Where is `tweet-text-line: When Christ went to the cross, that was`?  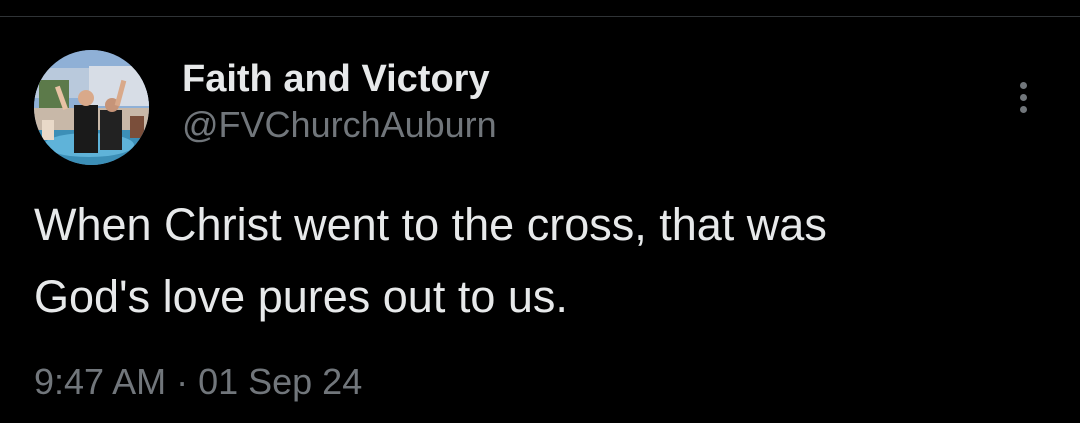
tweet-text-line: When Christ went to the cross, that was is located at coordinates (430, 224).